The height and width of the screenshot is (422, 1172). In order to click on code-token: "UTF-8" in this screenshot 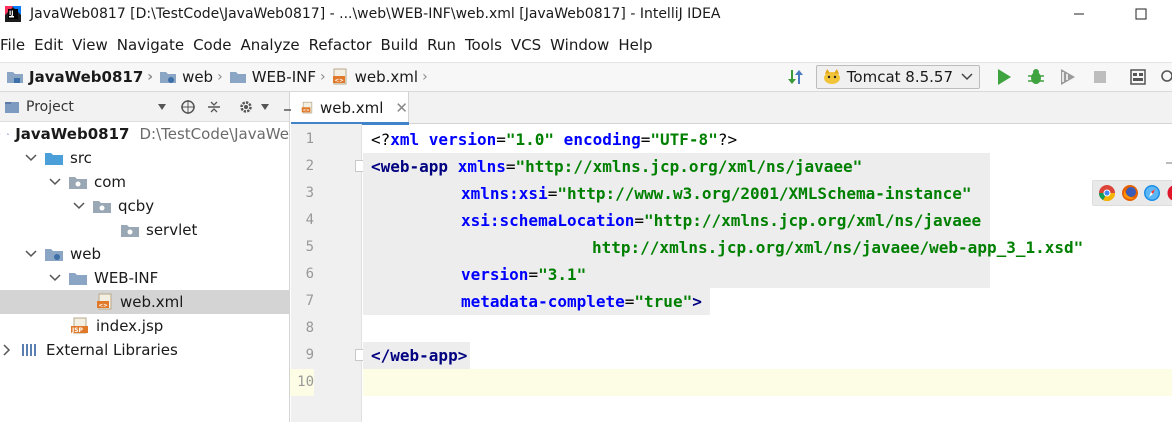, I will do `click(684, 139)`.